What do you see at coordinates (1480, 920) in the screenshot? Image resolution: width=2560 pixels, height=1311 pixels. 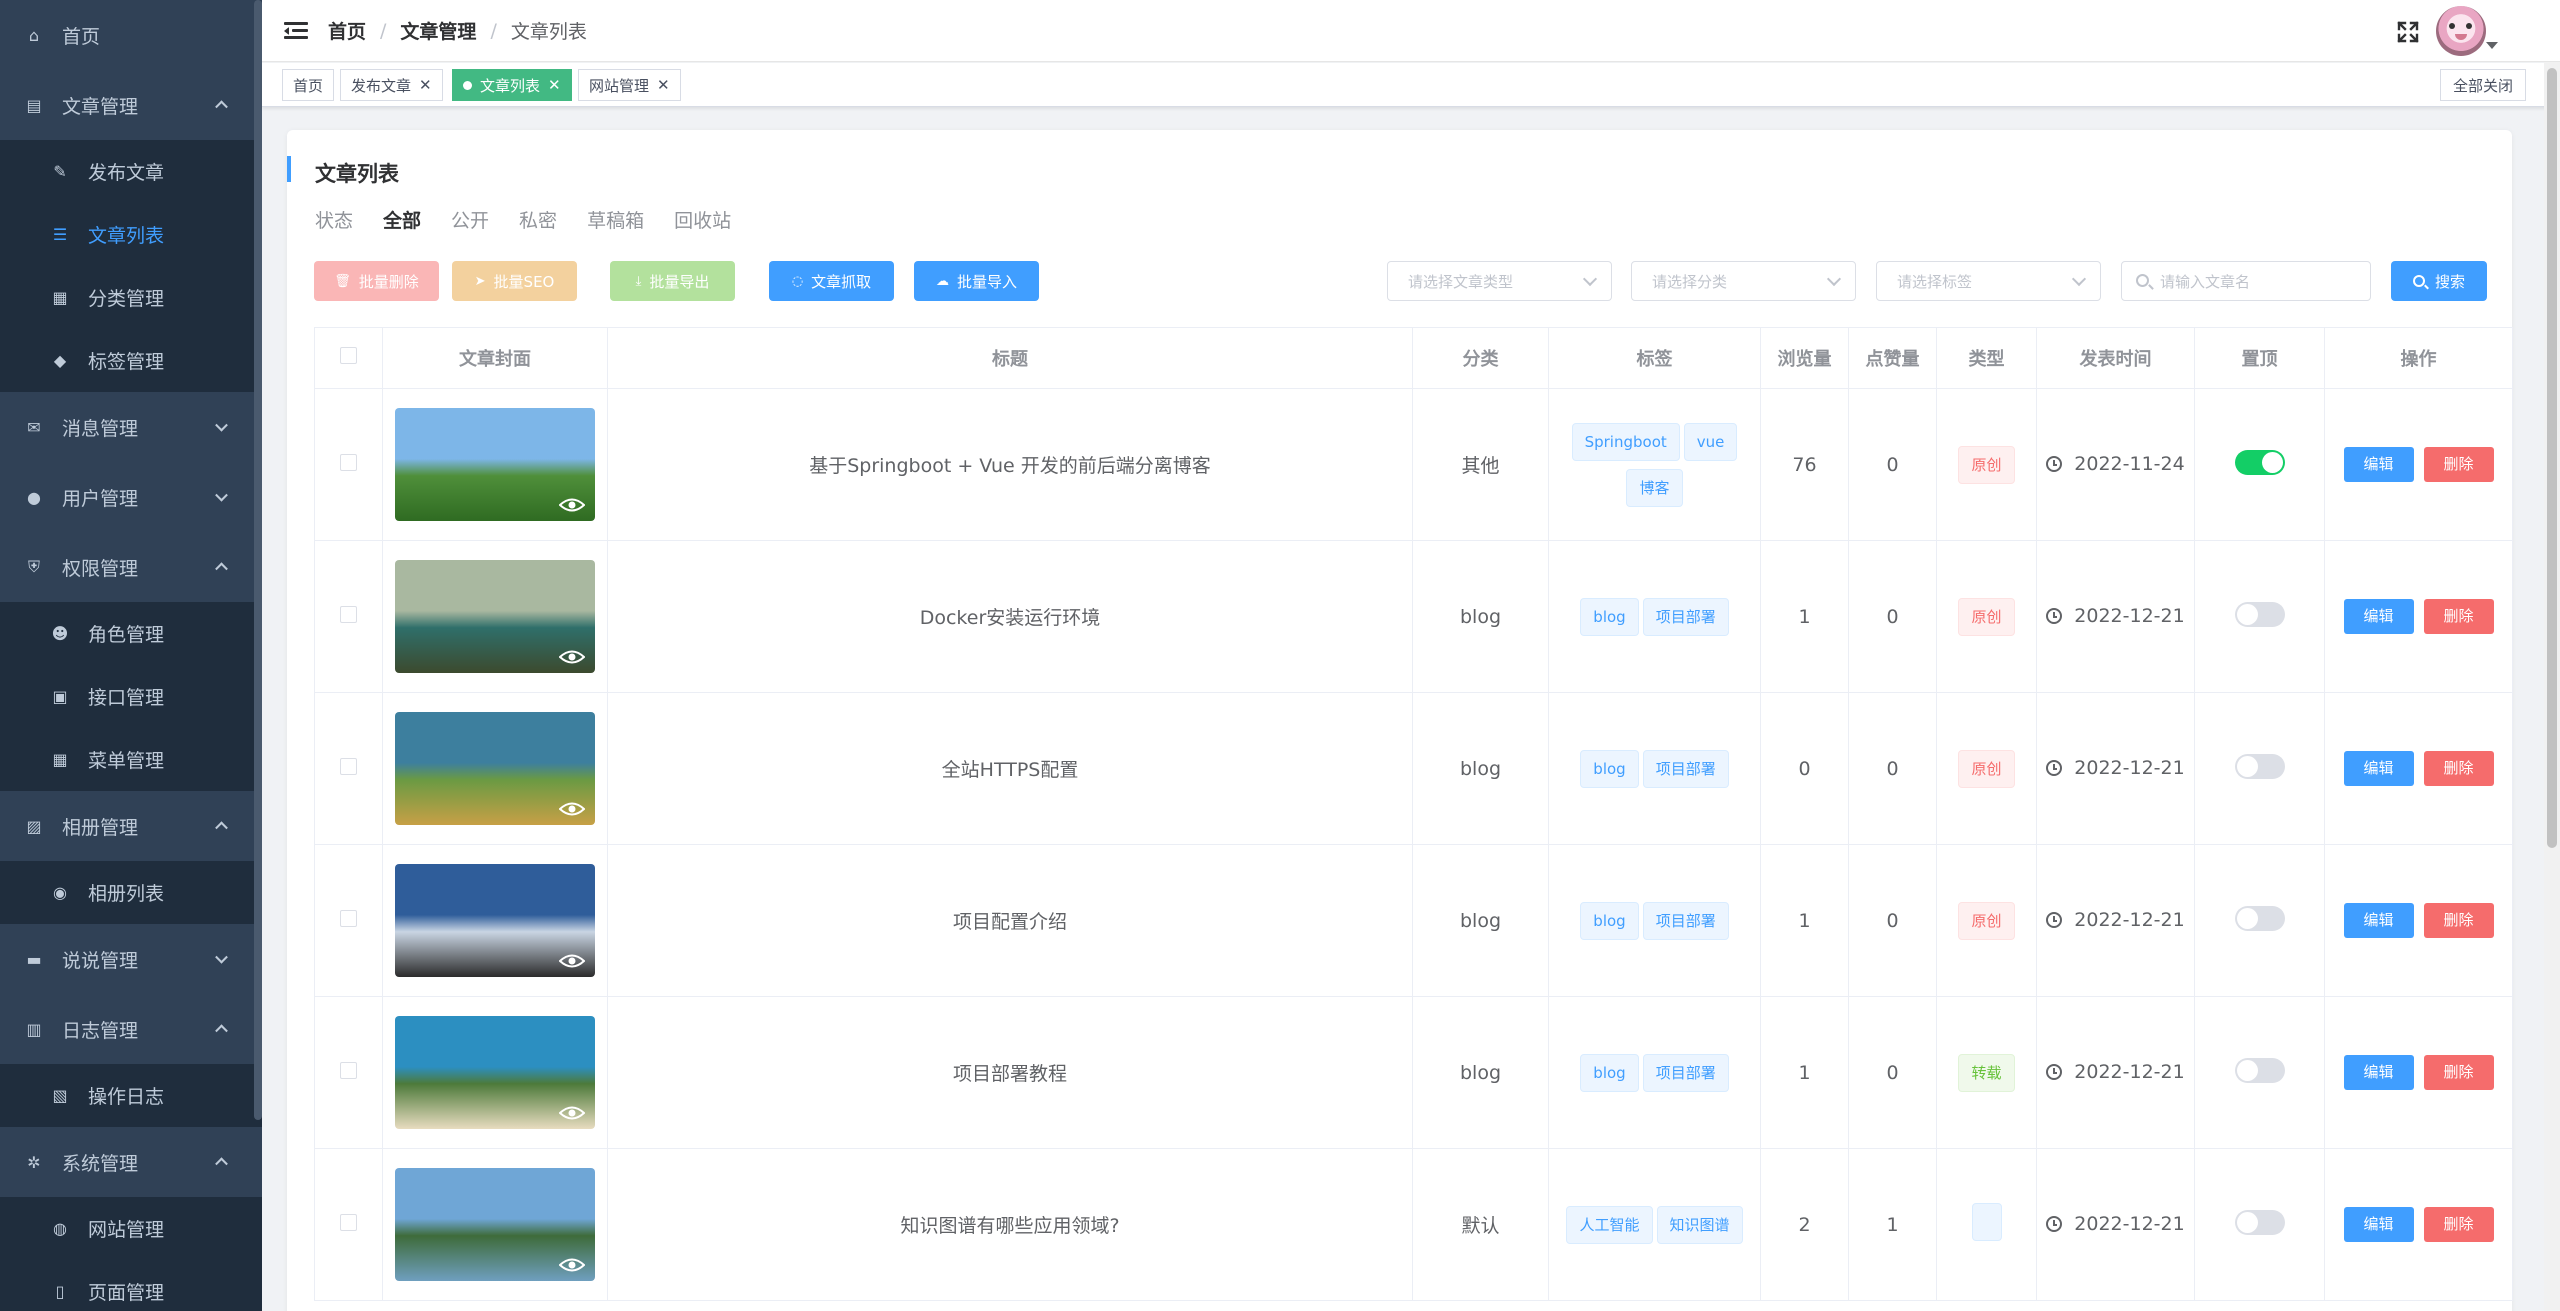 I see `article-category: blog` at bounding box center [1480, 920].